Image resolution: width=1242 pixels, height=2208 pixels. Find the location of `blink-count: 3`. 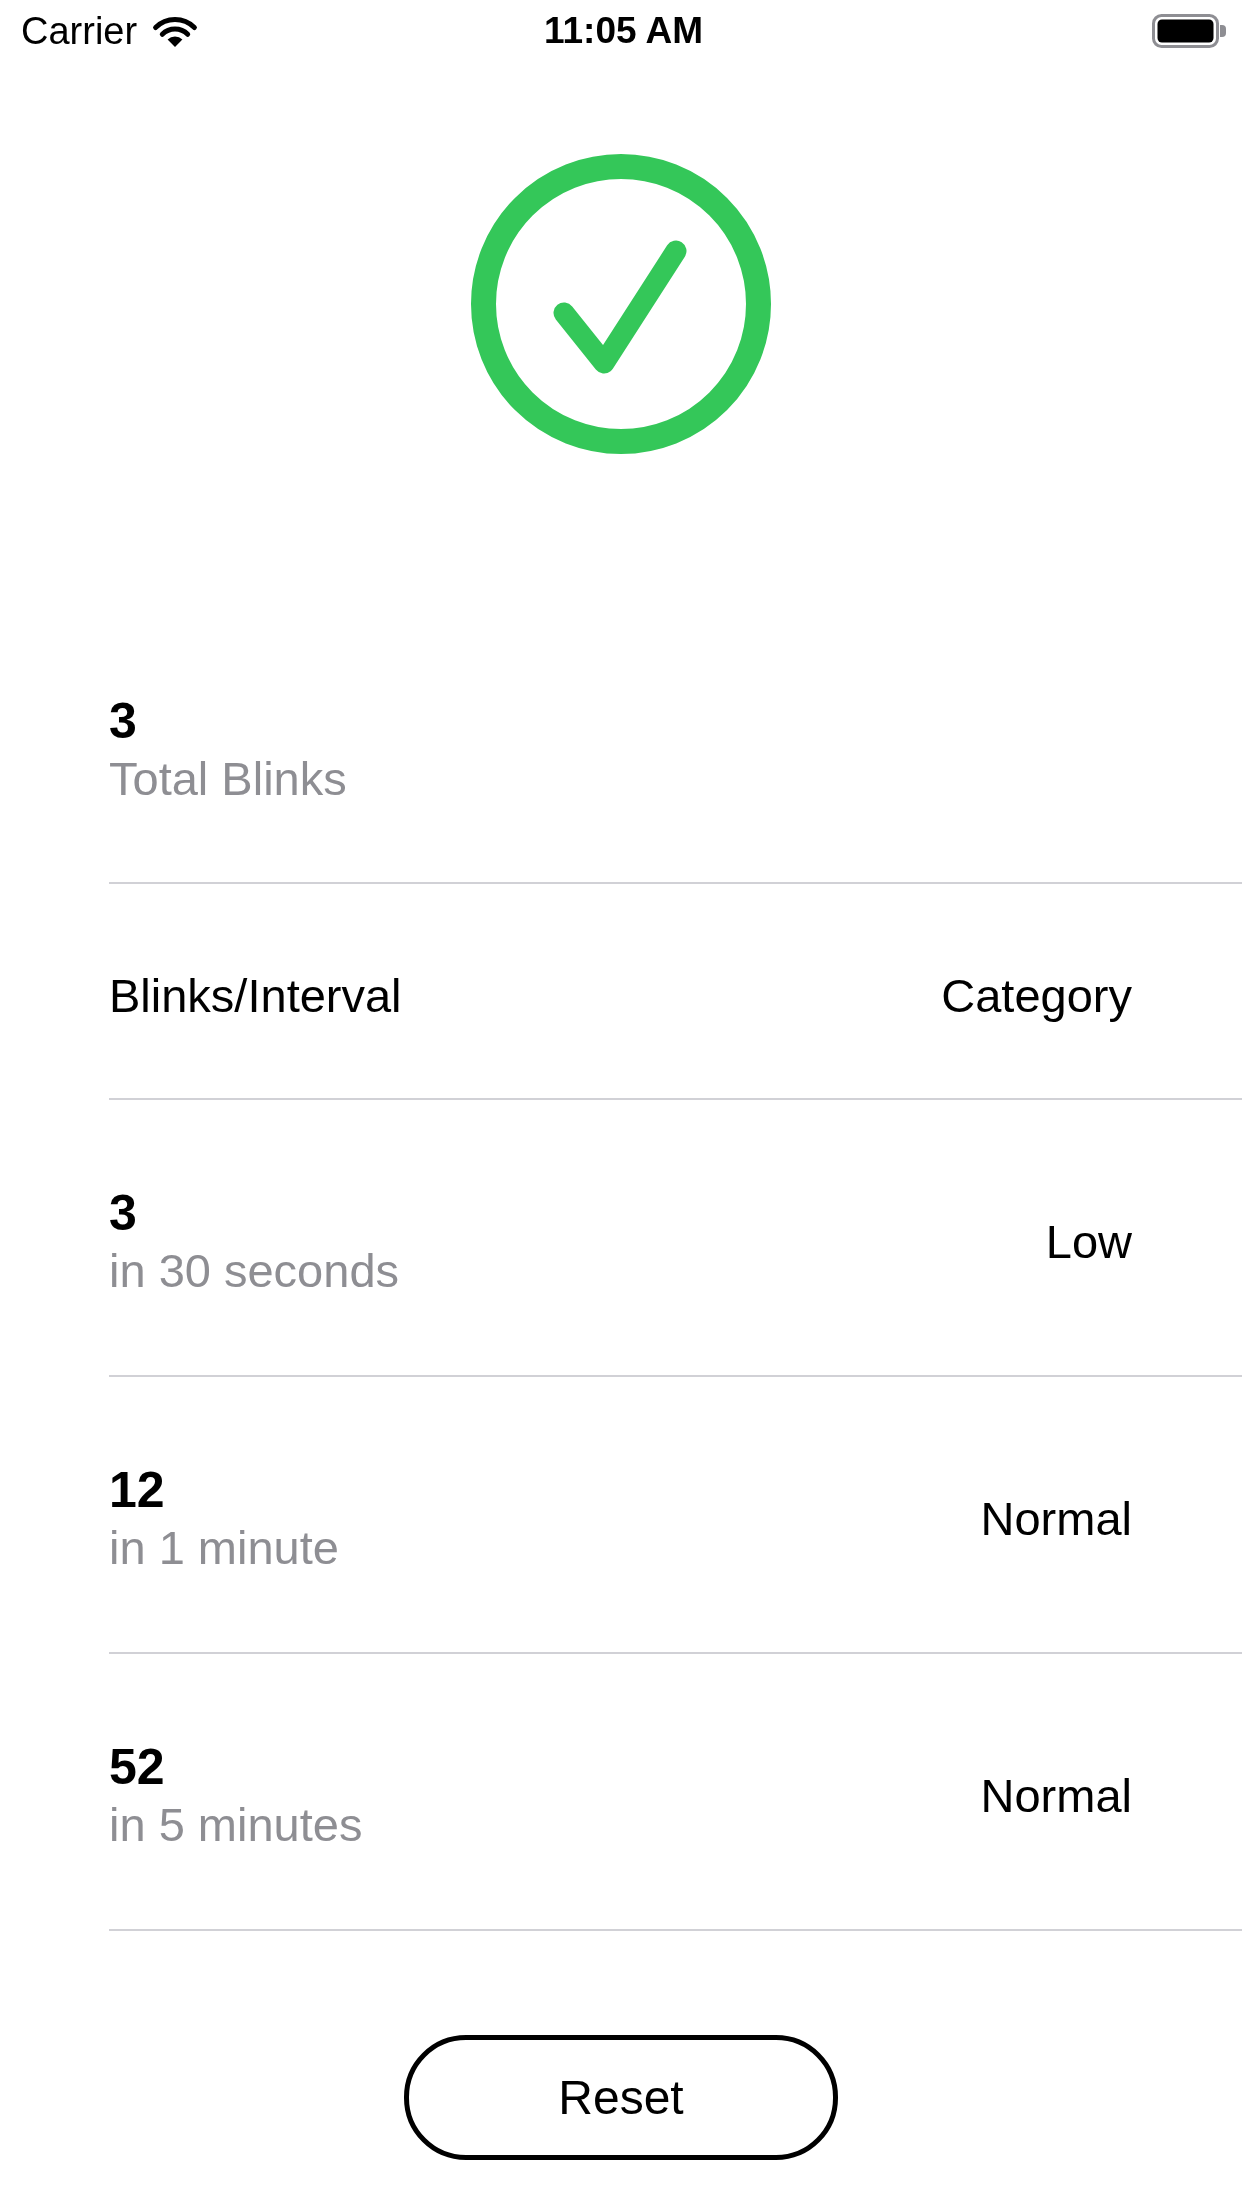

blink-count: 3 is located at coordinates (123, 1213).